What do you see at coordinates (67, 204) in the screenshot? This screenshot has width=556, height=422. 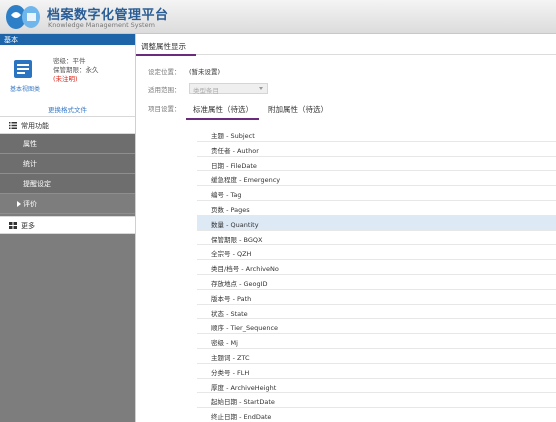 I see `menu-item-evaluation: 评价` at bounding box center [67, 204].